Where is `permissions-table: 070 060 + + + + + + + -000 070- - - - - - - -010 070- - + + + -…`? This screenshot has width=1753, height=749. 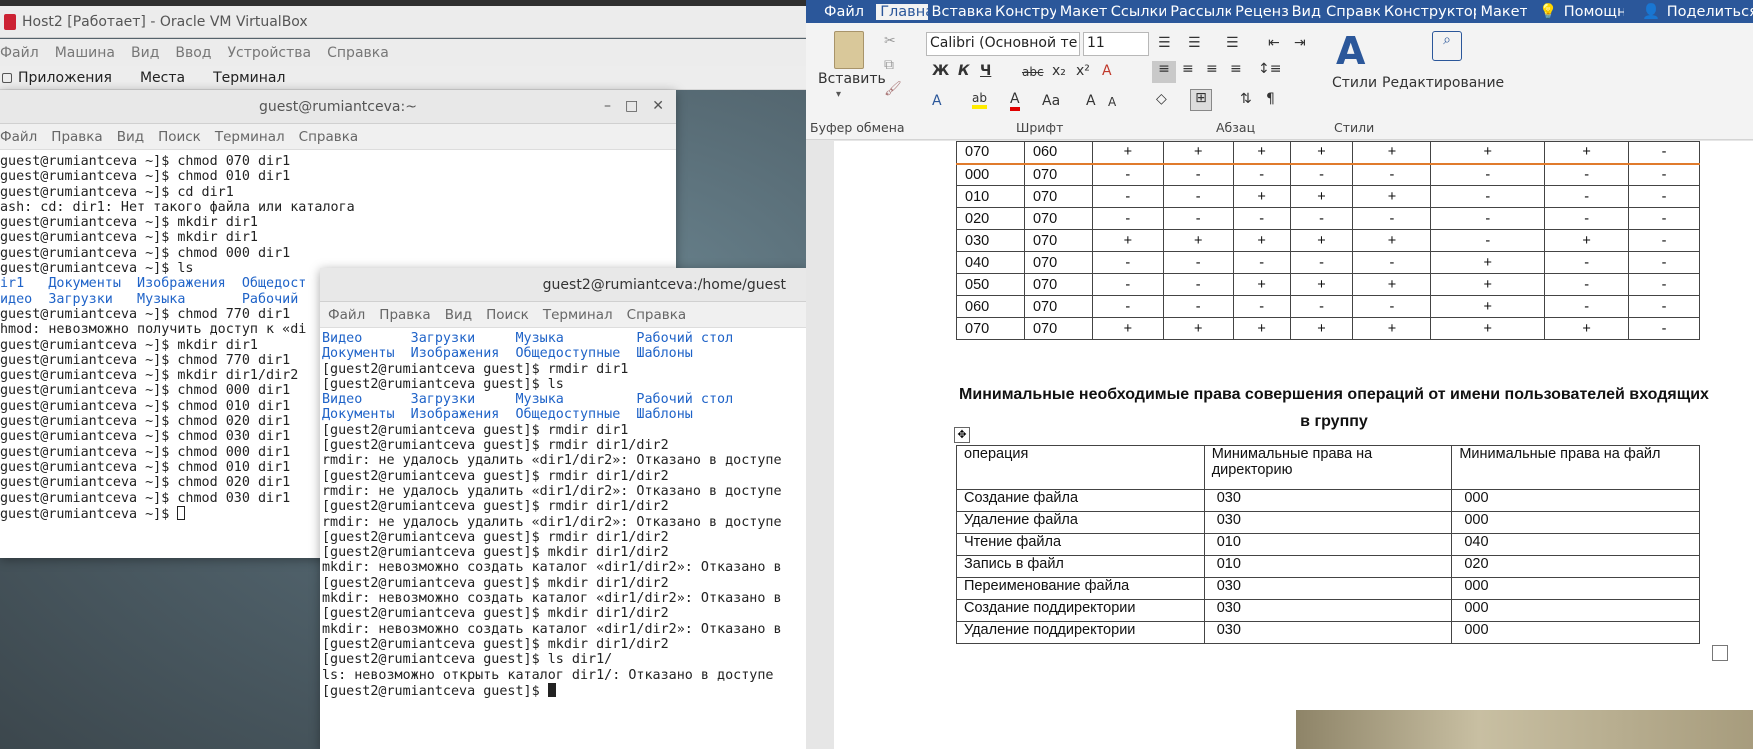
permissions-table: 070 060 + + + + + + + -000 070- - - - - - - -010 070- - + + + -… is located at coordinates (1328, 240).